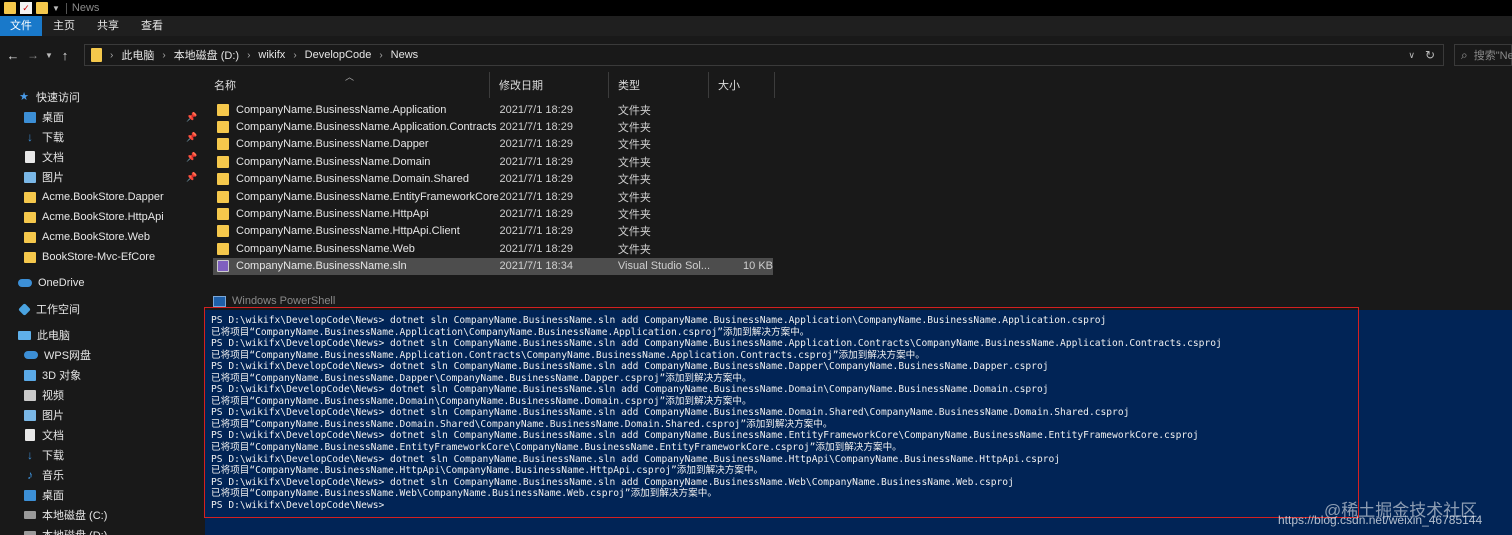  Describe the element at coordinates (53, 336) in the screenshot. I see `nav-label: 此电脑` at that location.